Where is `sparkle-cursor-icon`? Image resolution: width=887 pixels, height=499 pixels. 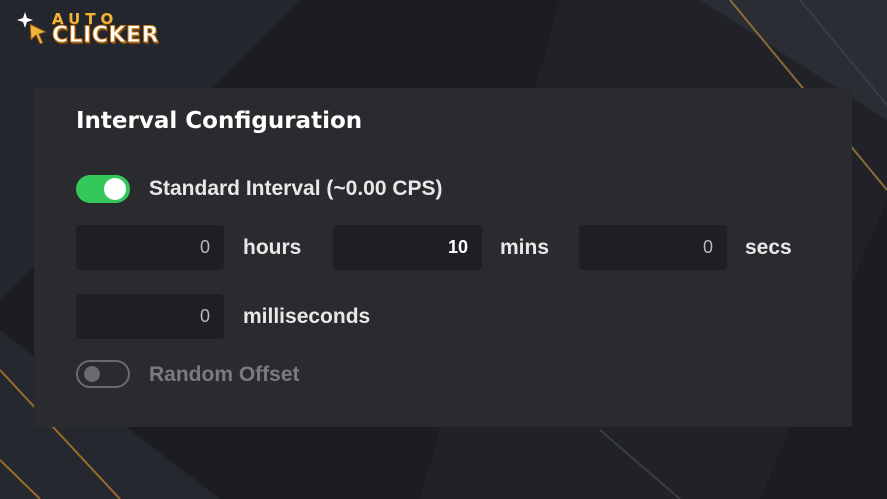
sparkle-cursor-icon is located at coordinates (32, 28).